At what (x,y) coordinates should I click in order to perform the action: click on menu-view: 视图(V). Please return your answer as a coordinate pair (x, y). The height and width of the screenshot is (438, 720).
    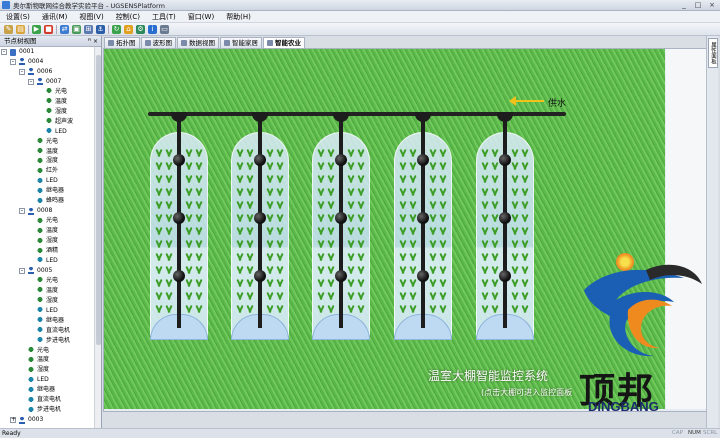
    Looking at the image, I should click on (91, 17).